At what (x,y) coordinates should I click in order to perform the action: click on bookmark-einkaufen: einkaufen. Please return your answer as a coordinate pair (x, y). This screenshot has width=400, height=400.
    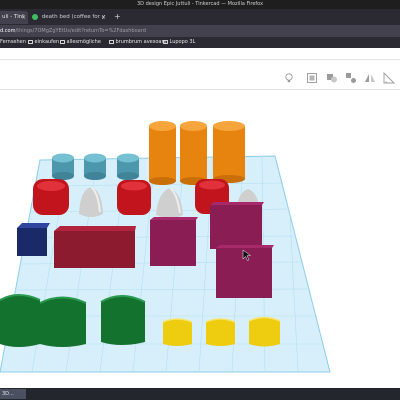
    Looking at the image, I should click on (43, 42).